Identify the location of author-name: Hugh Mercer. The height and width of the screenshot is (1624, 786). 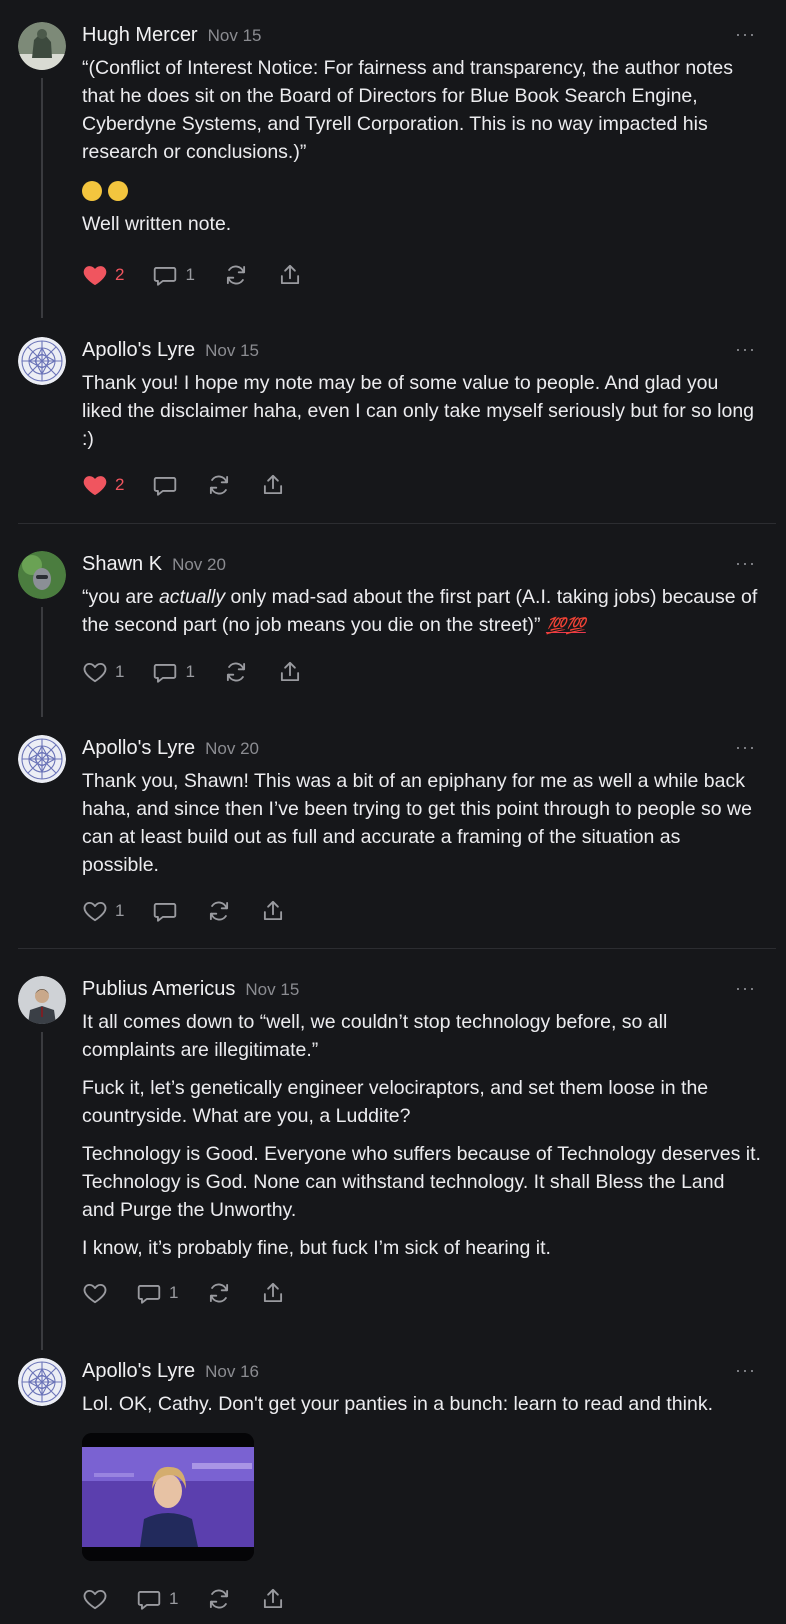
(140, 35).